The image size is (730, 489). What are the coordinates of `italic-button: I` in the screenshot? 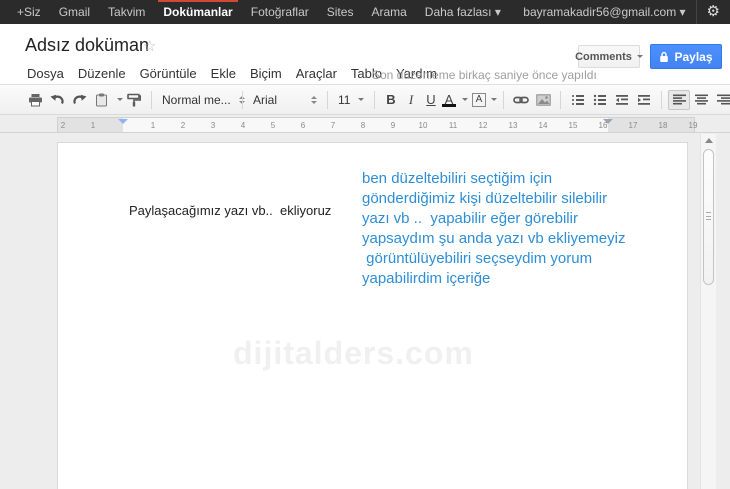 It's located at (411, 100).